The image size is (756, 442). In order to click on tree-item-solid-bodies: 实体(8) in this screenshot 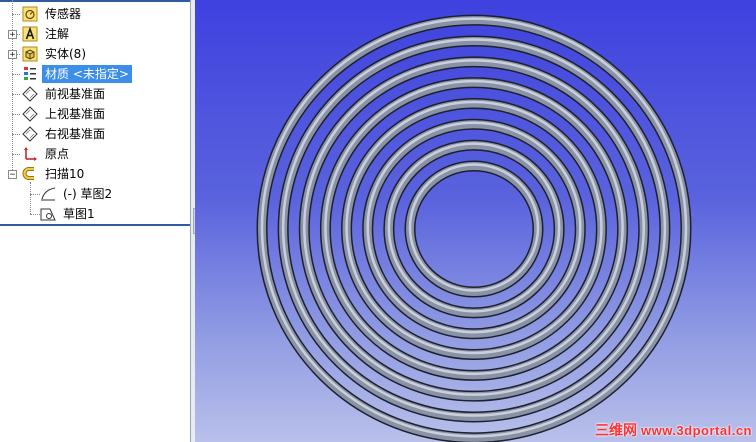, I will do `click(55, 54)`.